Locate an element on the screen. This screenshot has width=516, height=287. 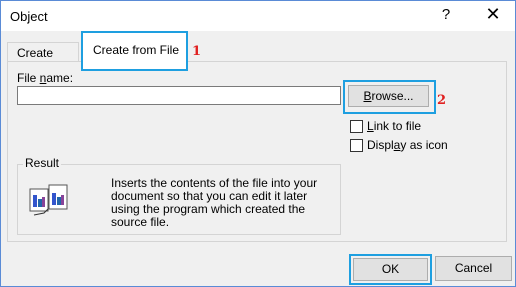
tab-create-from-file: Create from File is located at coordinates (134, 51).